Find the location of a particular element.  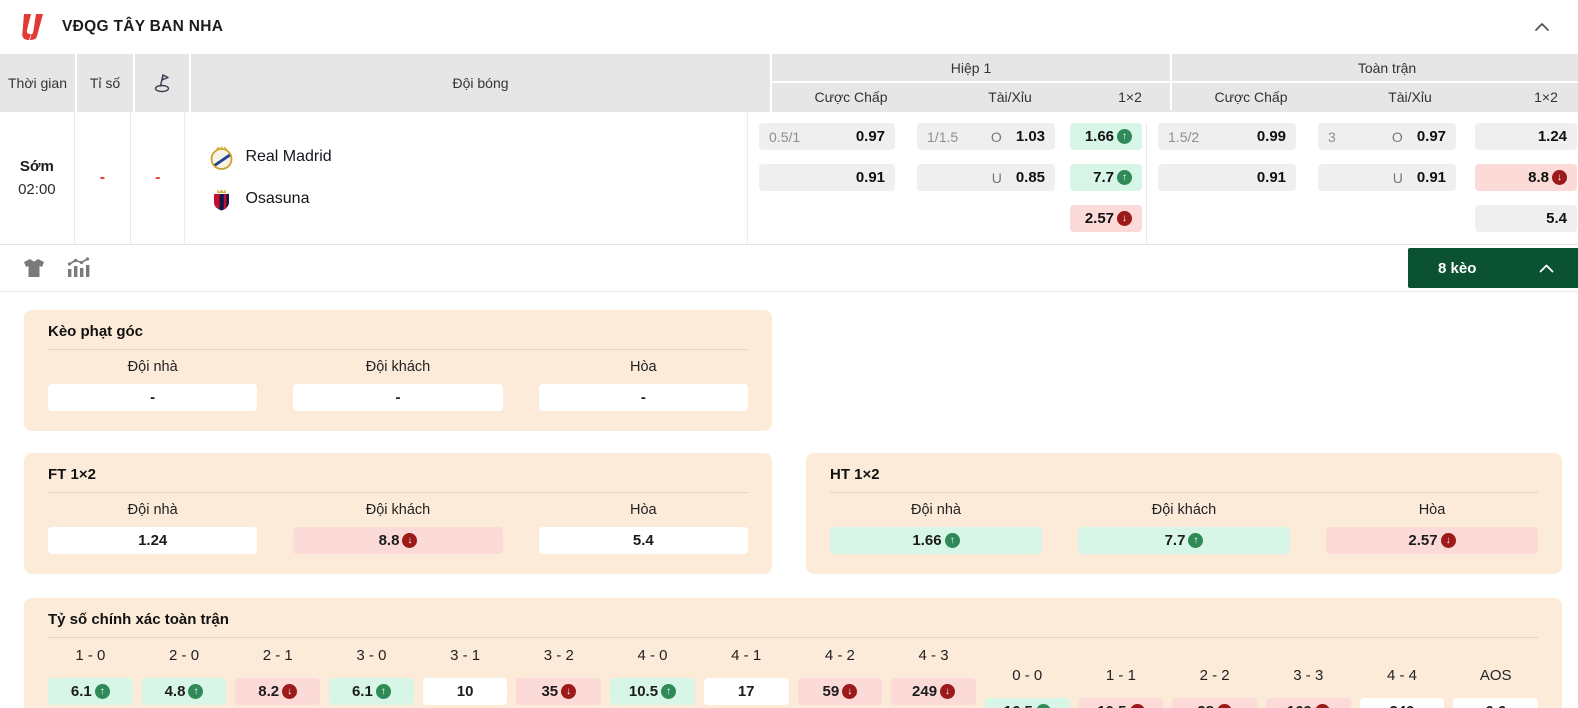

ht-draw-cell: 2.57 is located at coordinates (1432, 540).